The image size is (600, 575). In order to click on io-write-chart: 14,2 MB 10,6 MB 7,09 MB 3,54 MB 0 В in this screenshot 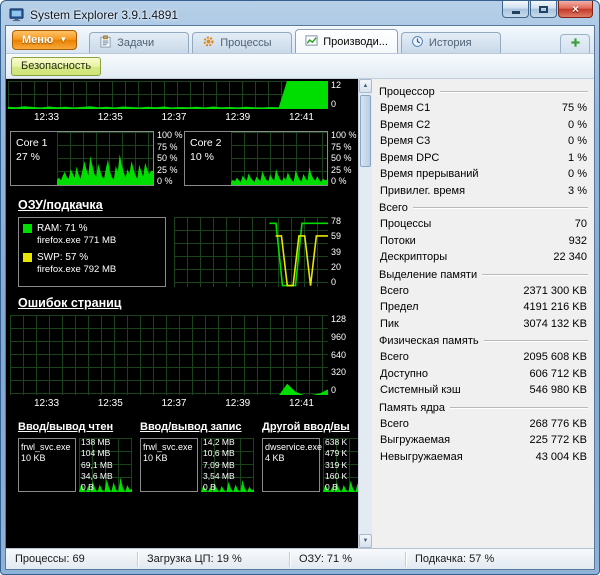, I will do `click(227, 465)`.